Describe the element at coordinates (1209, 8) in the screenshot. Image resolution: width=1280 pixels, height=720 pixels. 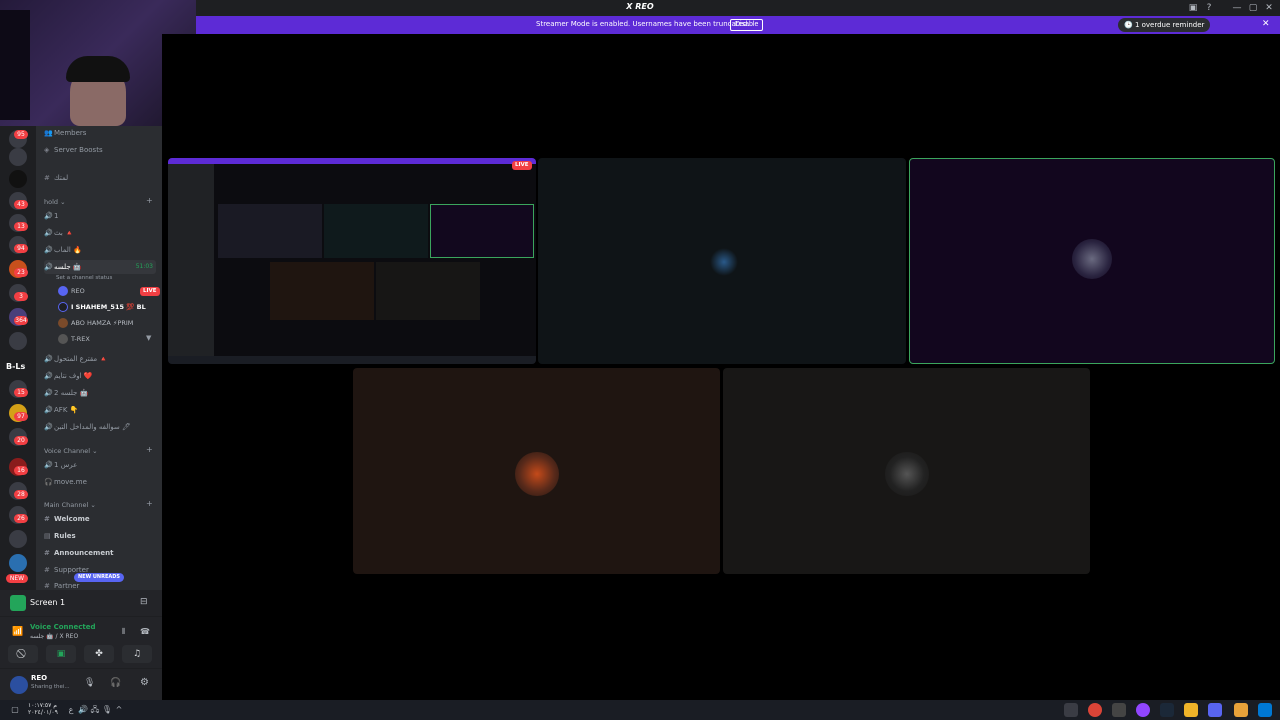
I see `help-icon: ?` at that location.